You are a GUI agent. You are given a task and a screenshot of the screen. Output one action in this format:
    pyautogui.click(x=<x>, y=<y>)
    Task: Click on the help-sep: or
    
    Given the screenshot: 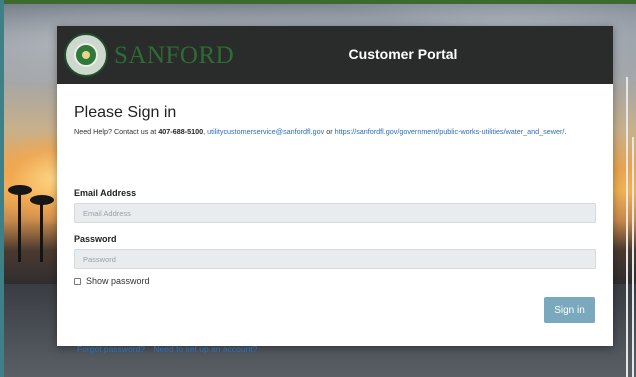 What is the action you would take?
    pyautogui.click(x=329, y=131)
    